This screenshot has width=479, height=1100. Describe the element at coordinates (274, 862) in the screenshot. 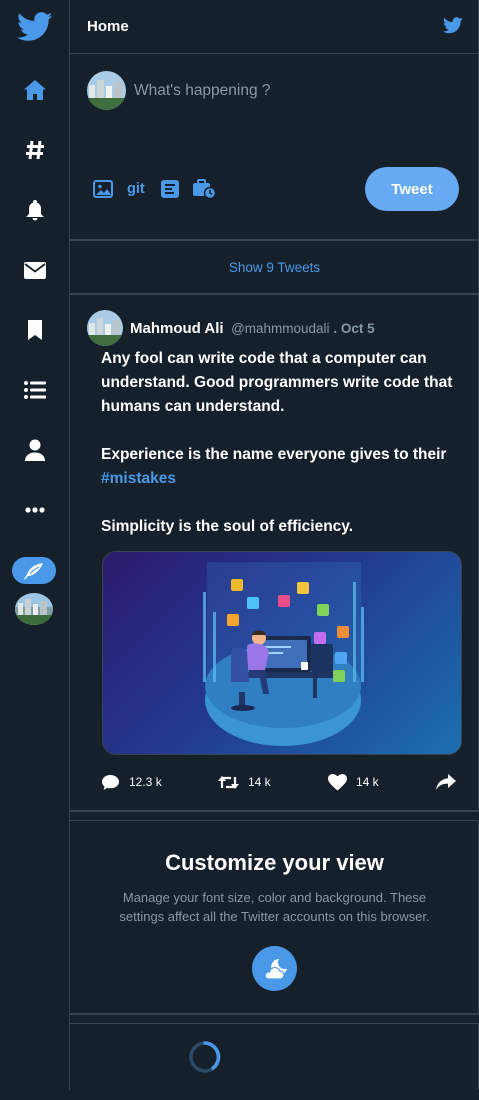

I see `customize-title: Customize your view` at that location.